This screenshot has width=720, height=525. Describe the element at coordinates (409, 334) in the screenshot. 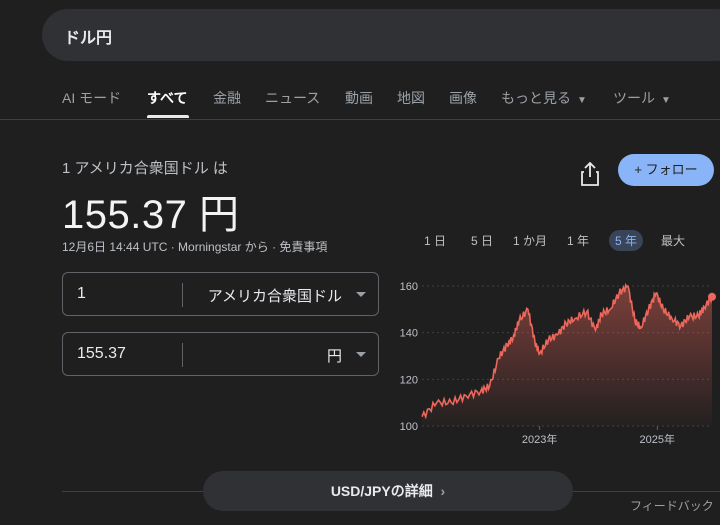

I see `y-tick-label: 140` at that location.